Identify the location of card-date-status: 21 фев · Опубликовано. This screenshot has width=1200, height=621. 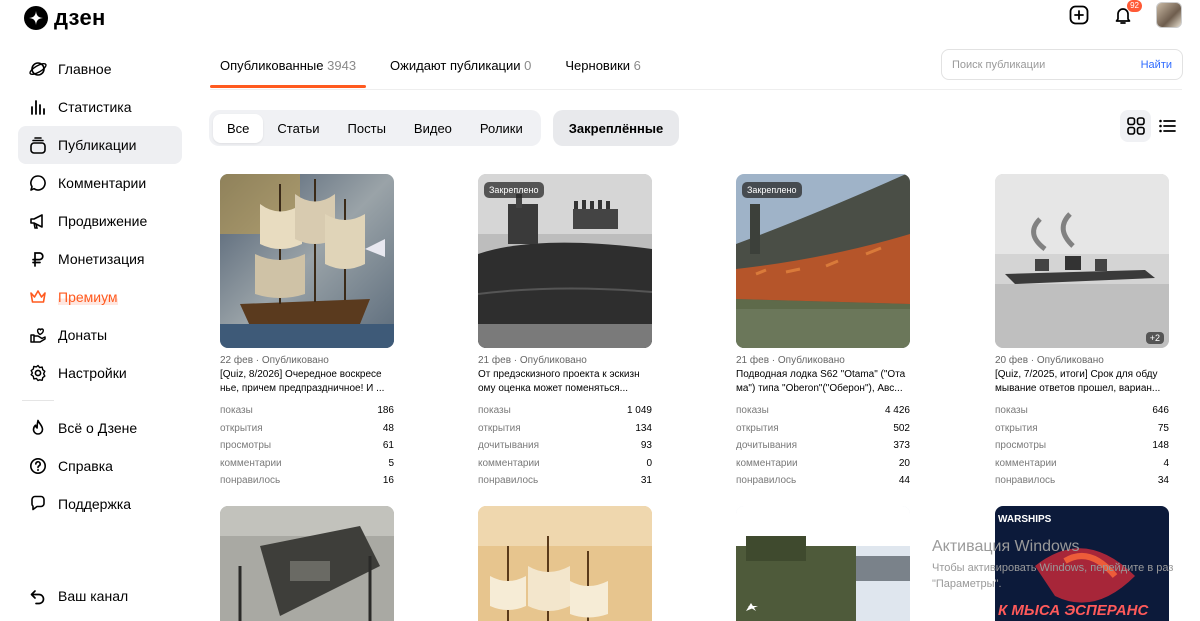
(532, 360).